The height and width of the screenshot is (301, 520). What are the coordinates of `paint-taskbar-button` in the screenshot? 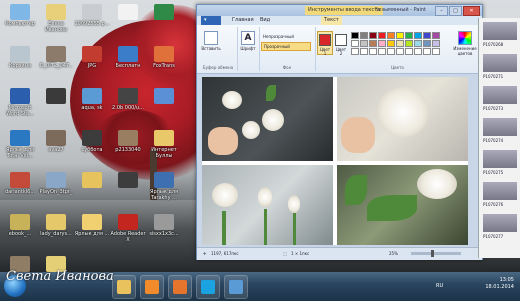 It's located at (236, 287).